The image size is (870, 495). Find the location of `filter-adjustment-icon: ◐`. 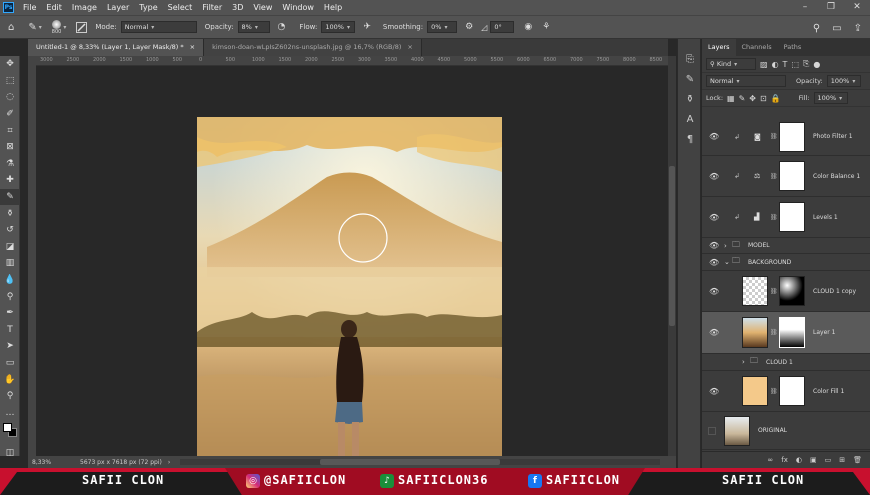

filter-adjustment-icon: ◐ is located at coordinates (775, 64).